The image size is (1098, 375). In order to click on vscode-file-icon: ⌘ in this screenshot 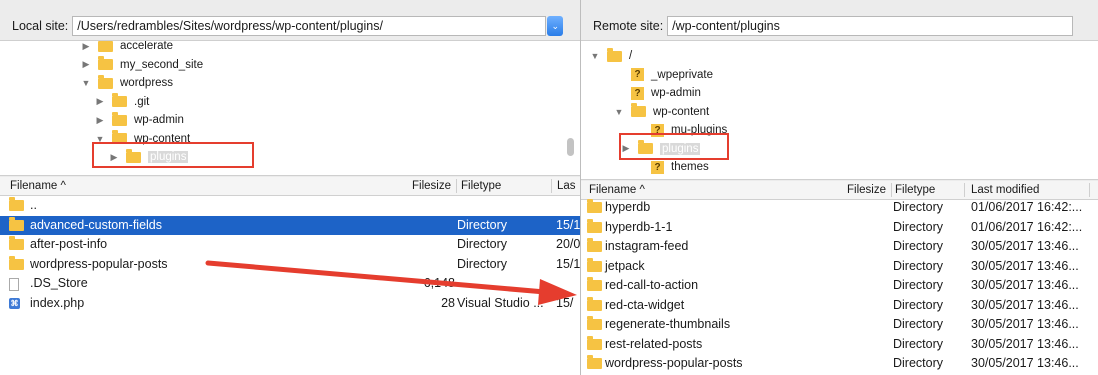, I will do `click(14, 303)`.